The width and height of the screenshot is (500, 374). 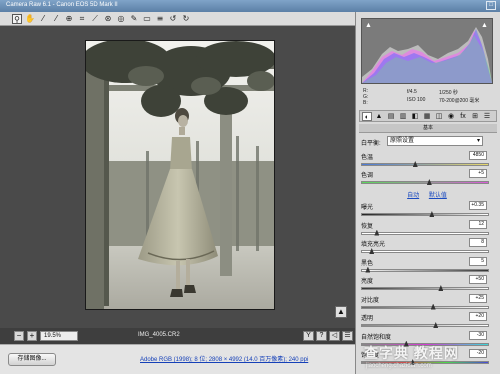 What do you see at coordinates (134, 19) in the screenshot?
I see `adjustment-brush-tool-icon: ✎` at bounding box center [134, 19].